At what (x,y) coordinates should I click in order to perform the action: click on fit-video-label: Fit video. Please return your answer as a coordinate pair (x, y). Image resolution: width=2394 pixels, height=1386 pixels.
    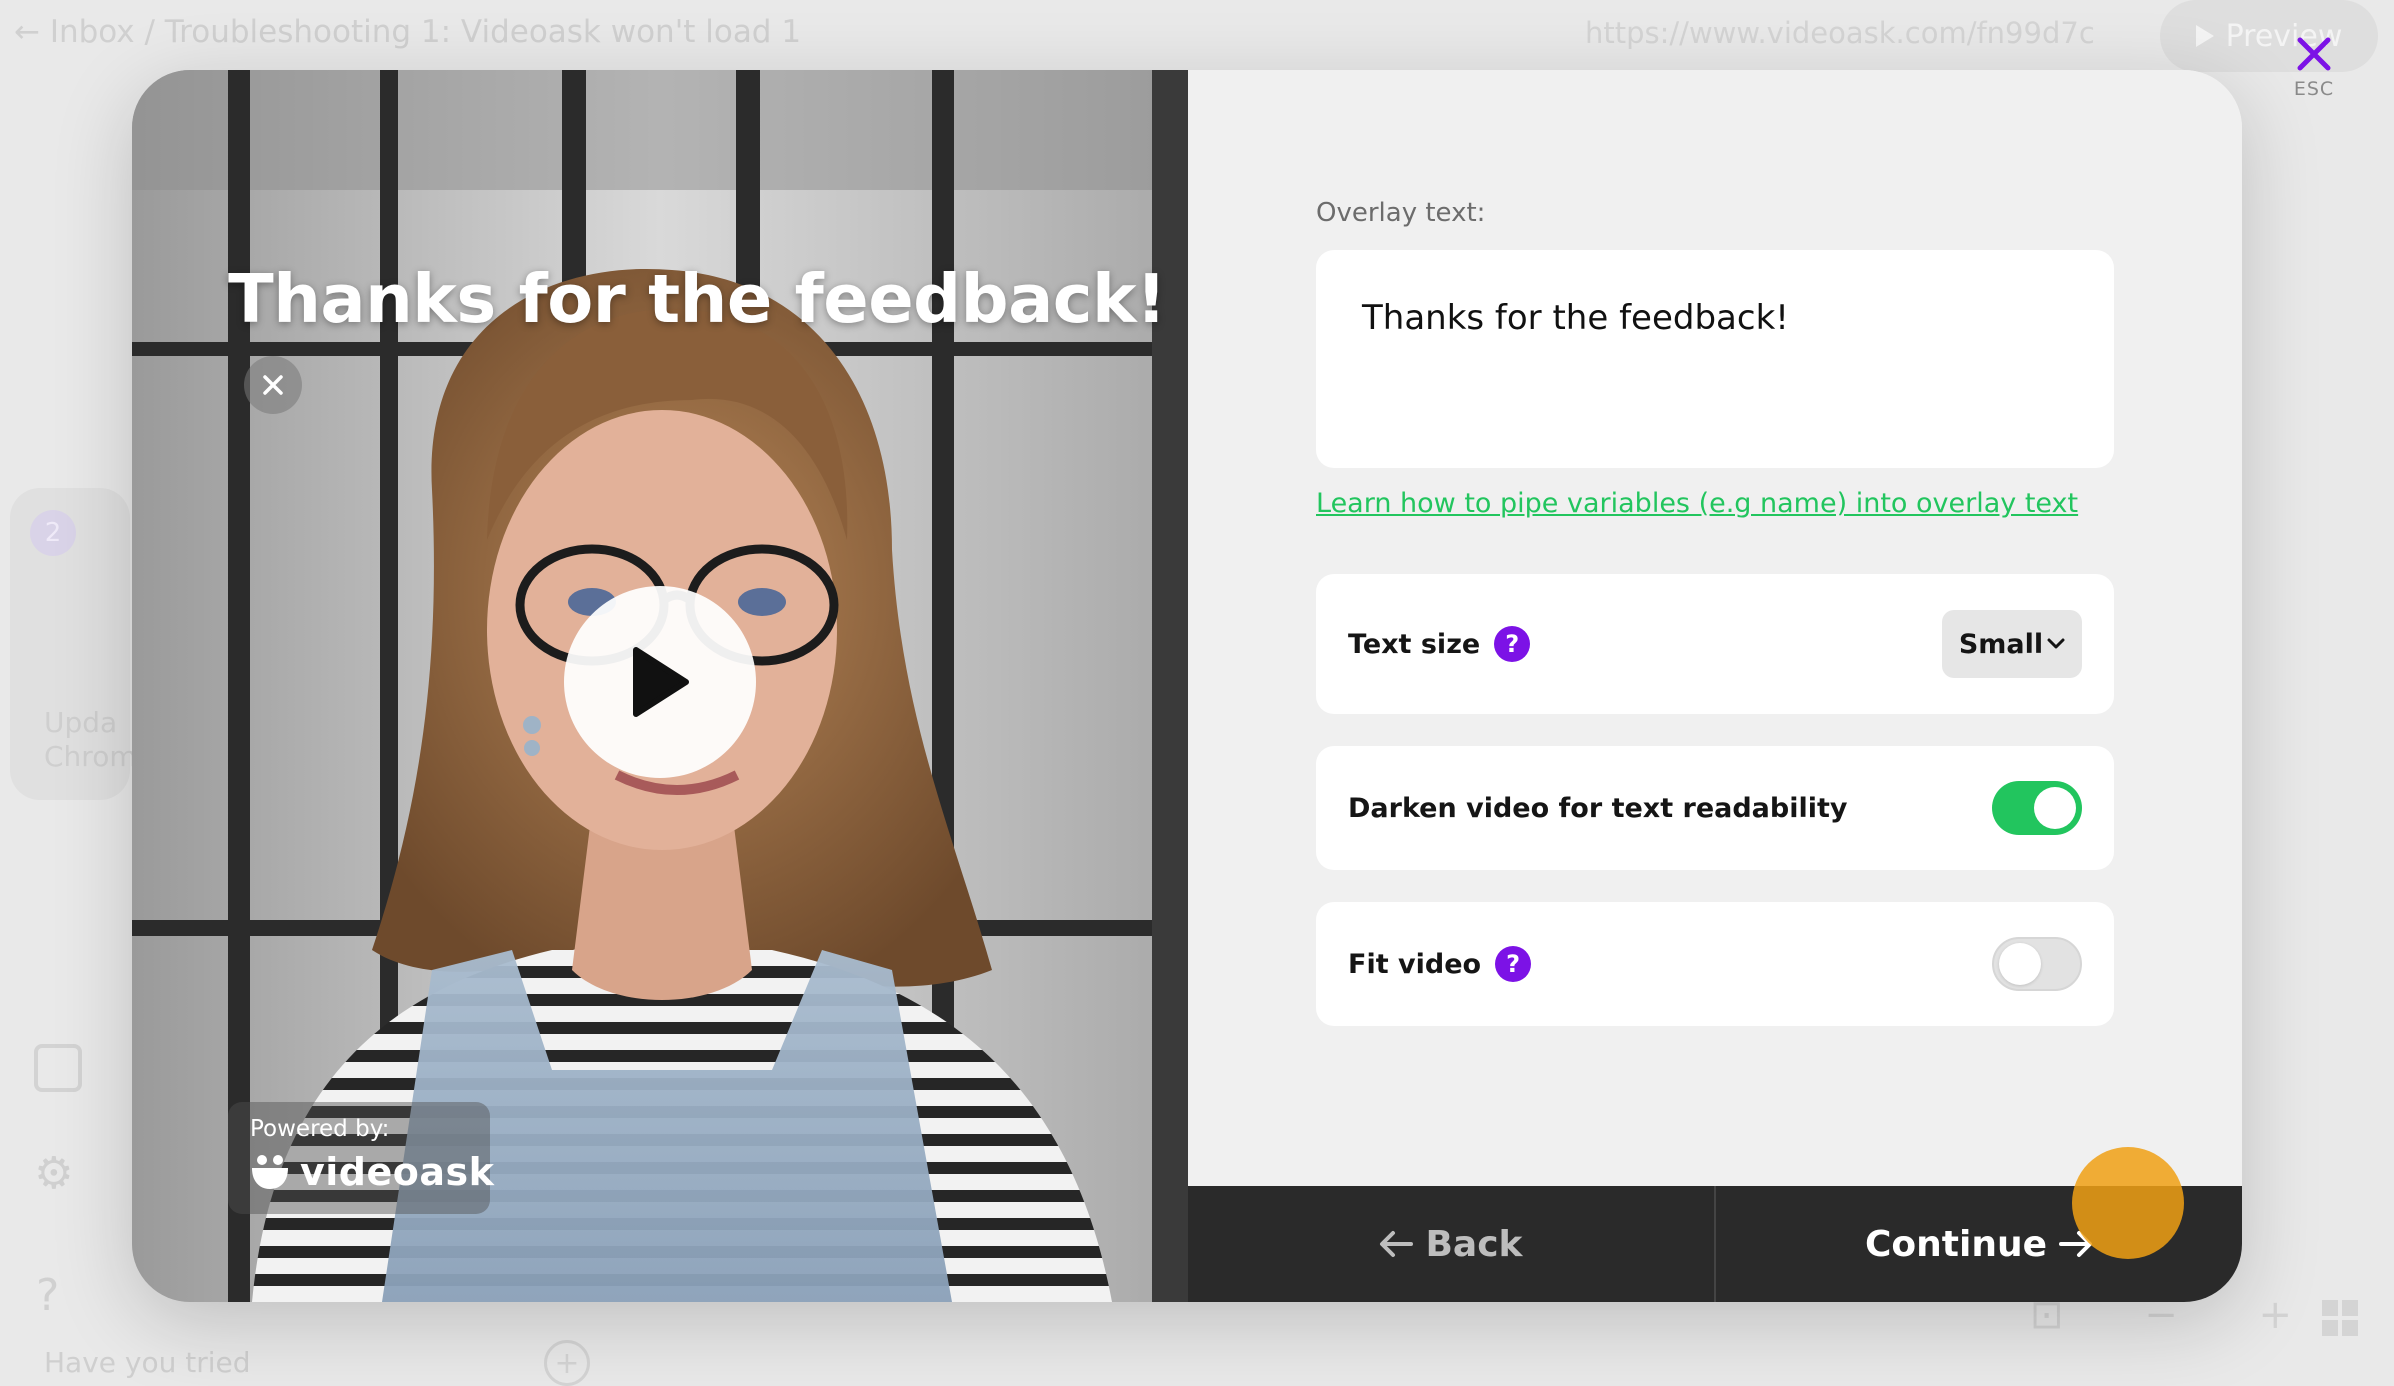
    Looking at the image, I should click on (1415, 964).